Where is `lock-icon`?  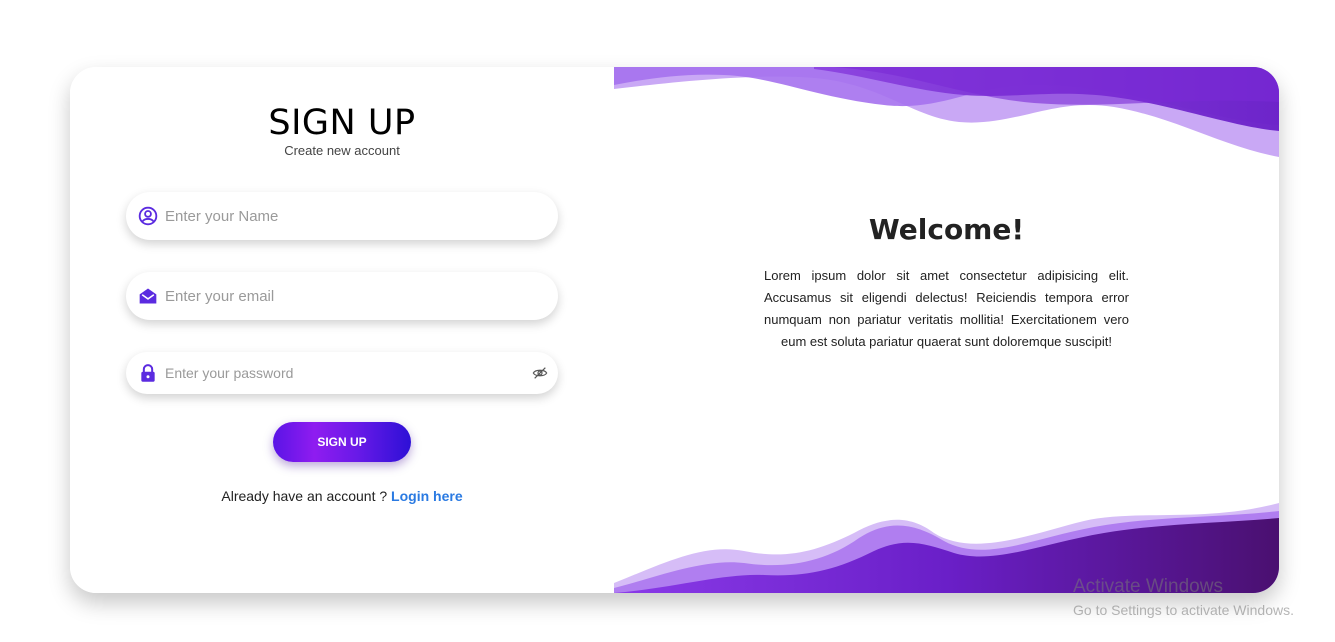 lock-icon is located at coordinates (148, 373).